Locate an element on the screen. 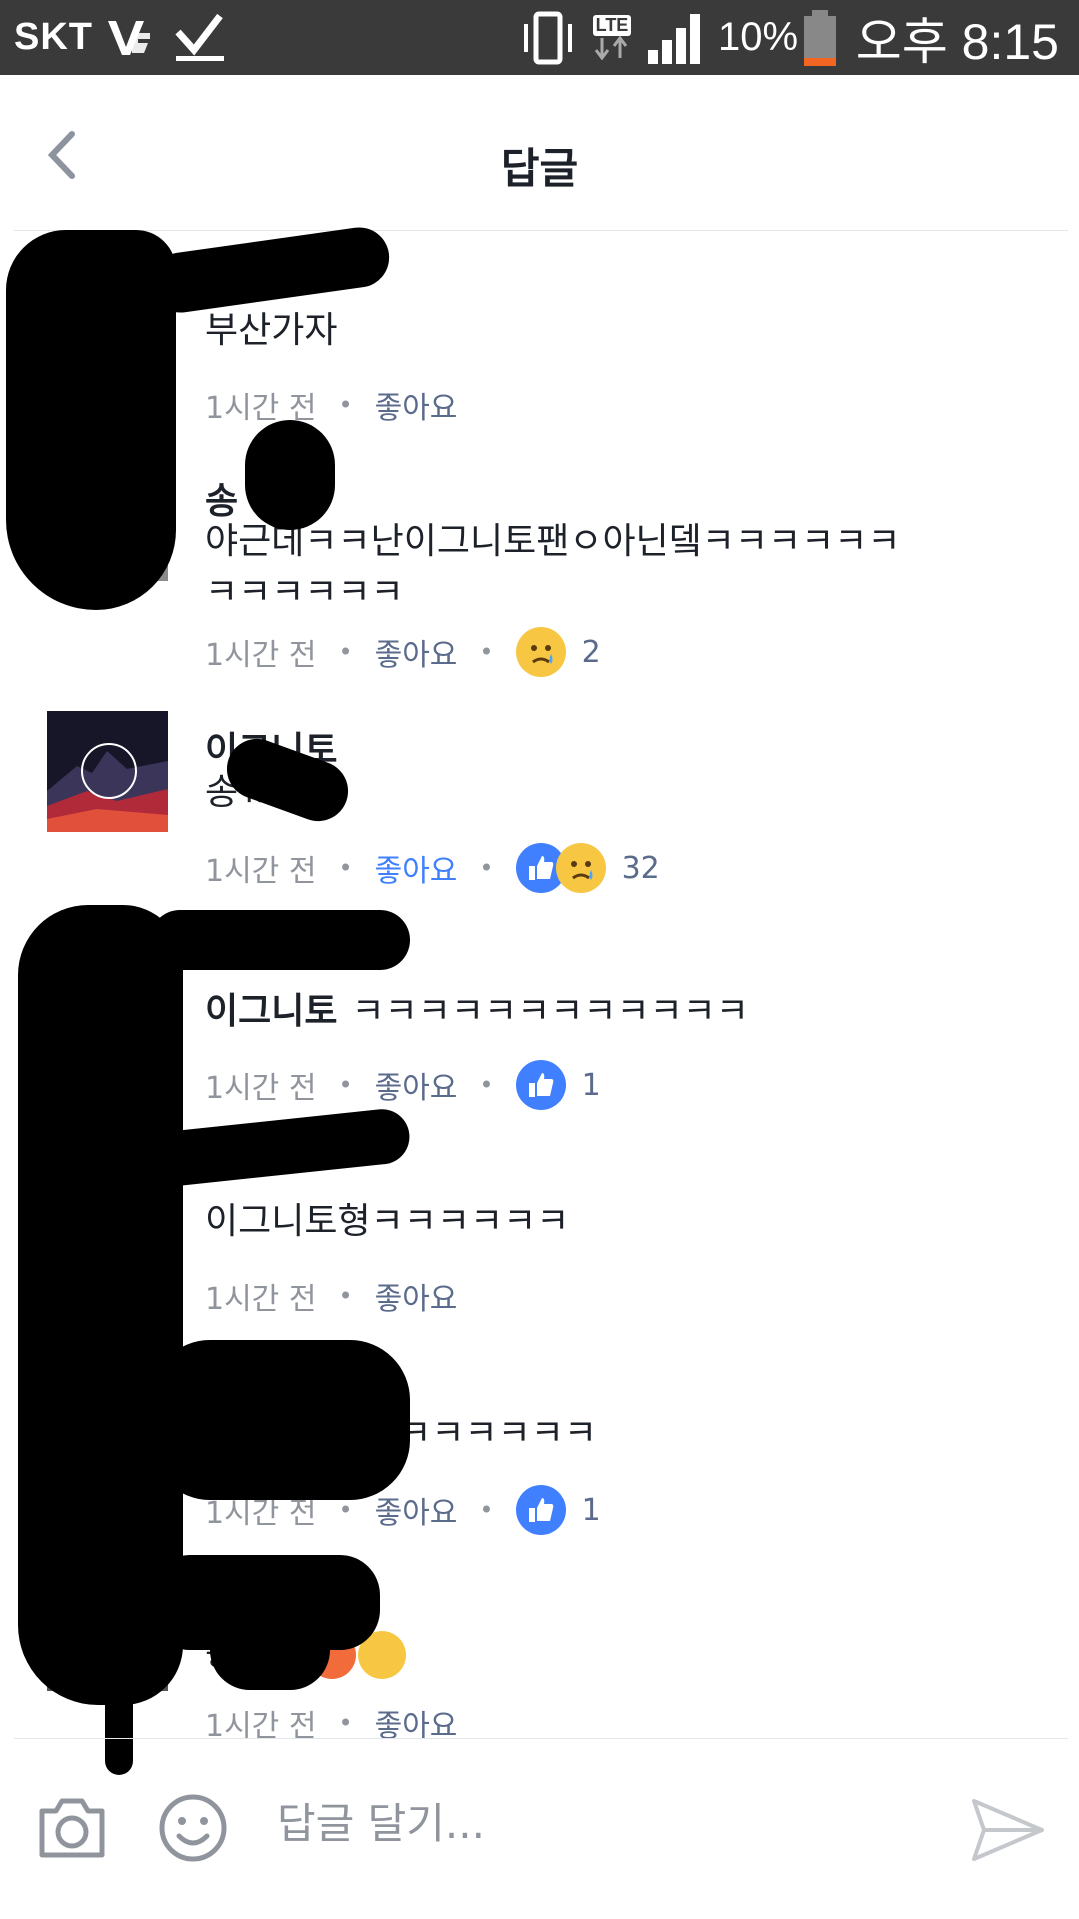  emoji-button is located at coordinates (193, 1830).